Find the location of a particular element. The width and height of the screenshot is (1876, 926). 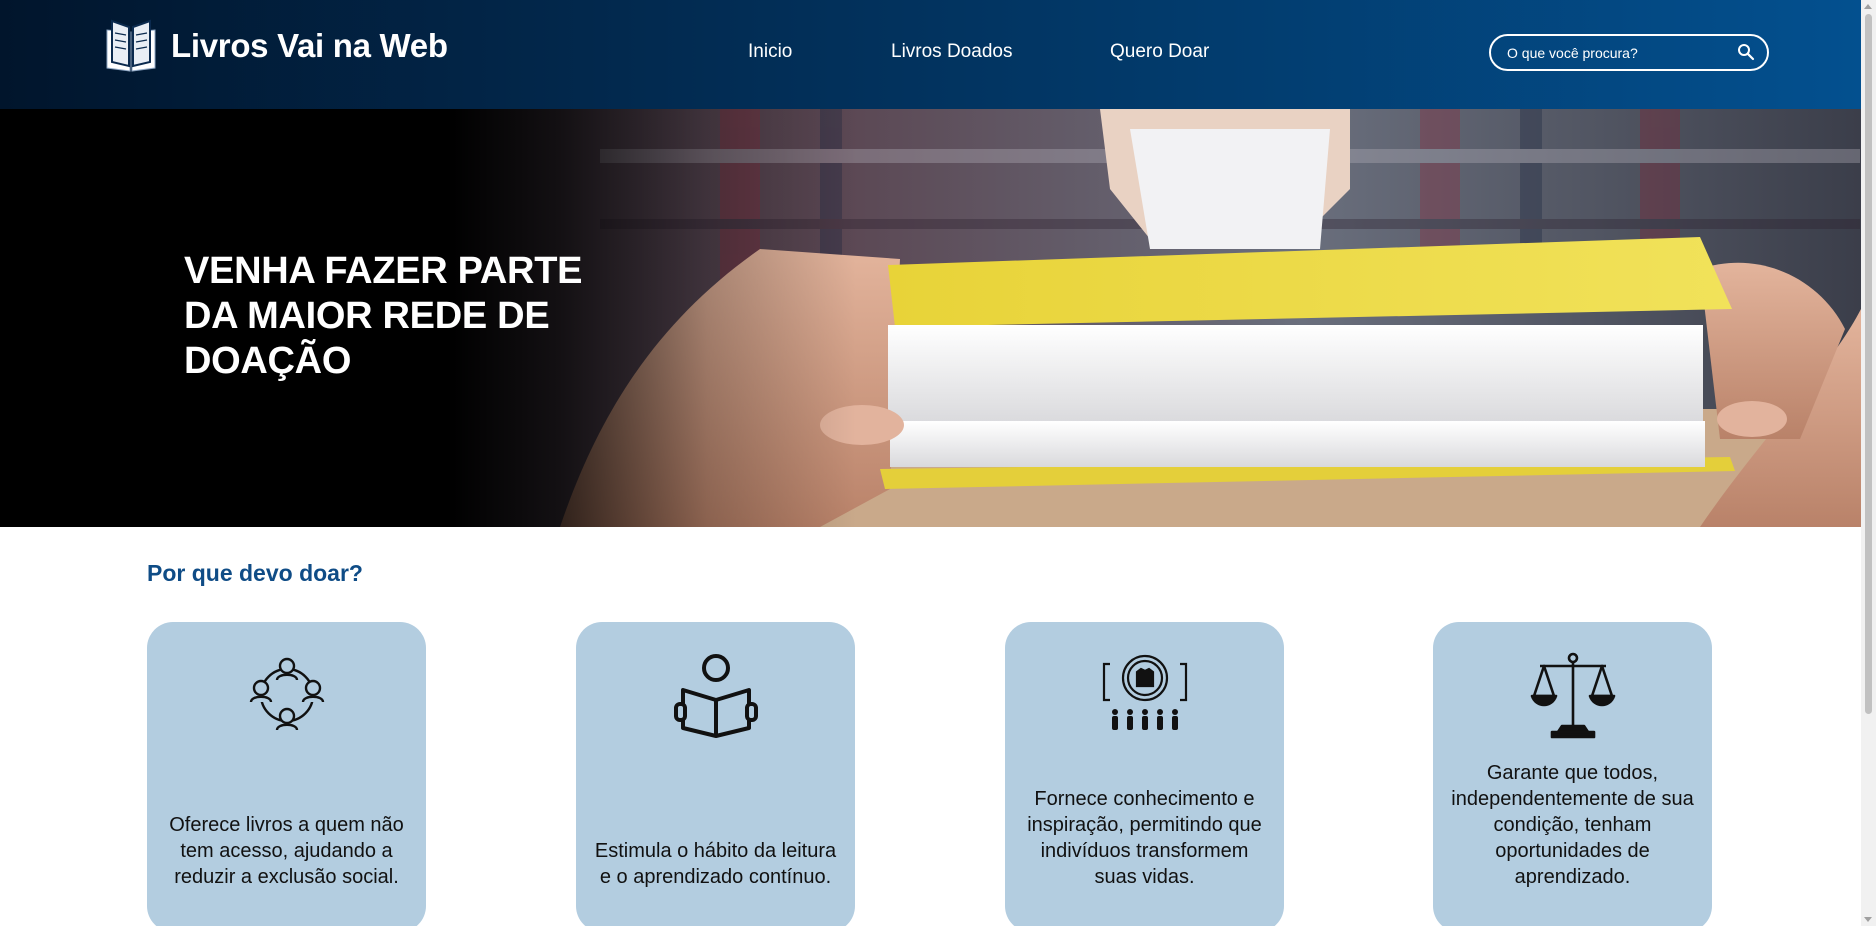

search-box is located at coordinates (1629, 52).